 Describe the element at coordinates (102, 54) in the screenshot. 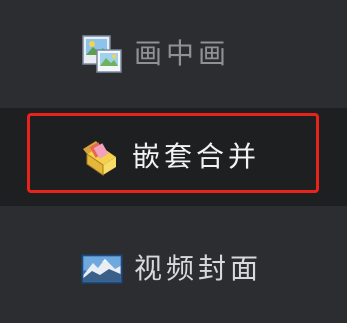

I see `picture-in-picture-icon` at that location.